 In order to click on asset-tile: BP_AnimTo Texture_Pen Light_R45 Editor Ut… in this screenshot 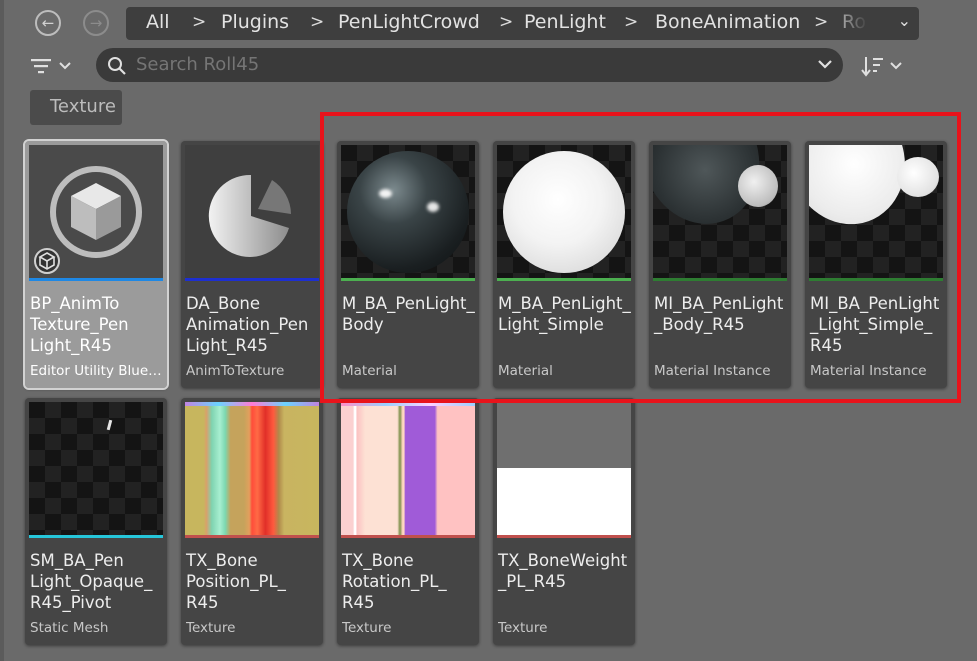, I will do `click(96, 264)`.